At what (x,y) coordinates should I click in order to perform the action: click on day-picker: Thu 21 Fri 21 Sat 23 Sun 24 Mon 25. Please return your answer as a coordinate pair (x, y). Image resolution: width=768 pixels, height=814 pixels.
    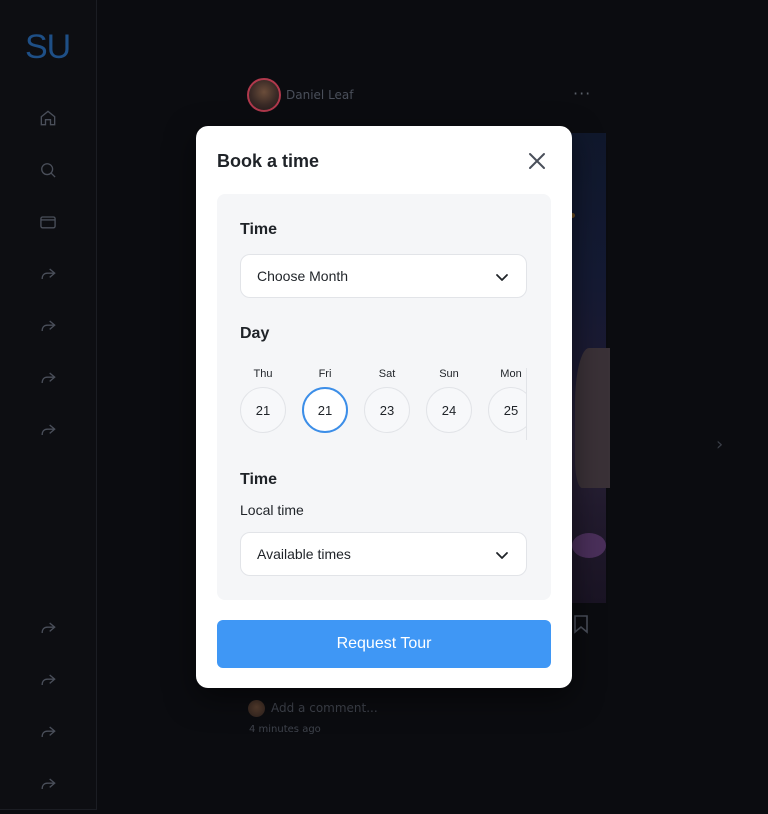
    Looking at the image, I should click on (383, 404).